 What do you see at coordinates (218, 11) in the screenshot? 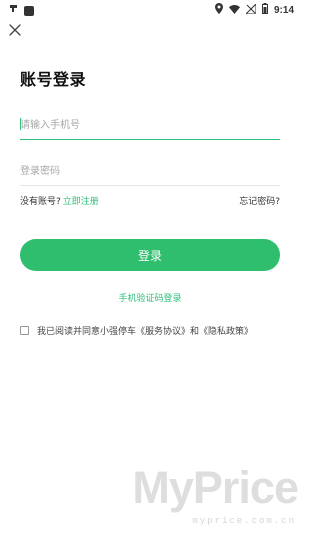
I see `location-icon` at bounding box center [218, 11].